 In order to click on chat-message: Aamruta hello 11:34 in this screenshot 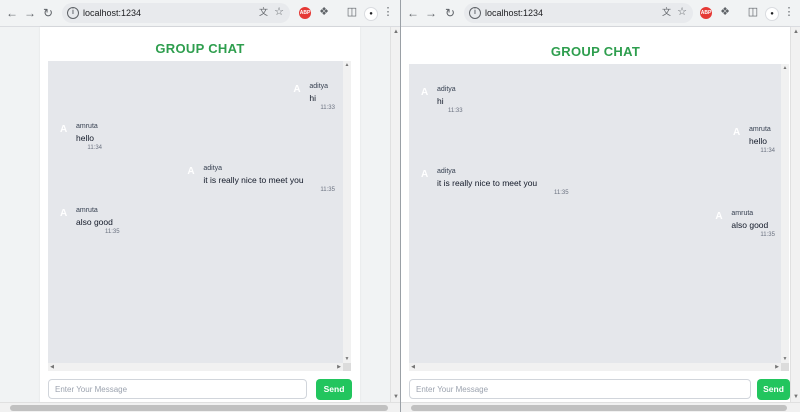, I will do `click(81, 139)`.